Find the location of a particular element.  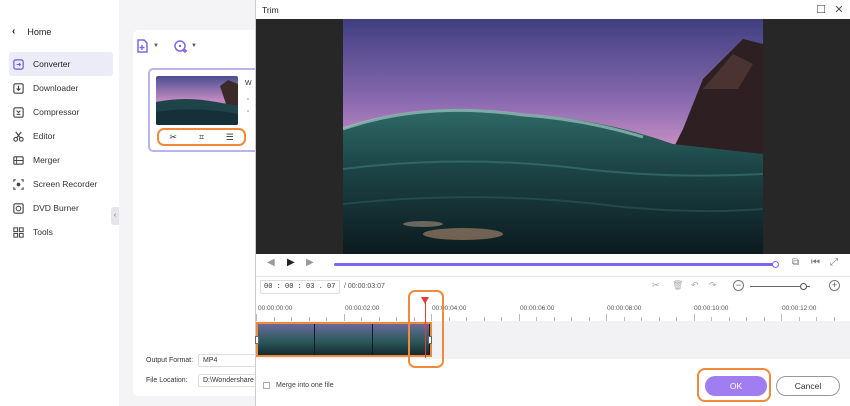

output-format-label: Output Format: is located at coordinates (170, 360).